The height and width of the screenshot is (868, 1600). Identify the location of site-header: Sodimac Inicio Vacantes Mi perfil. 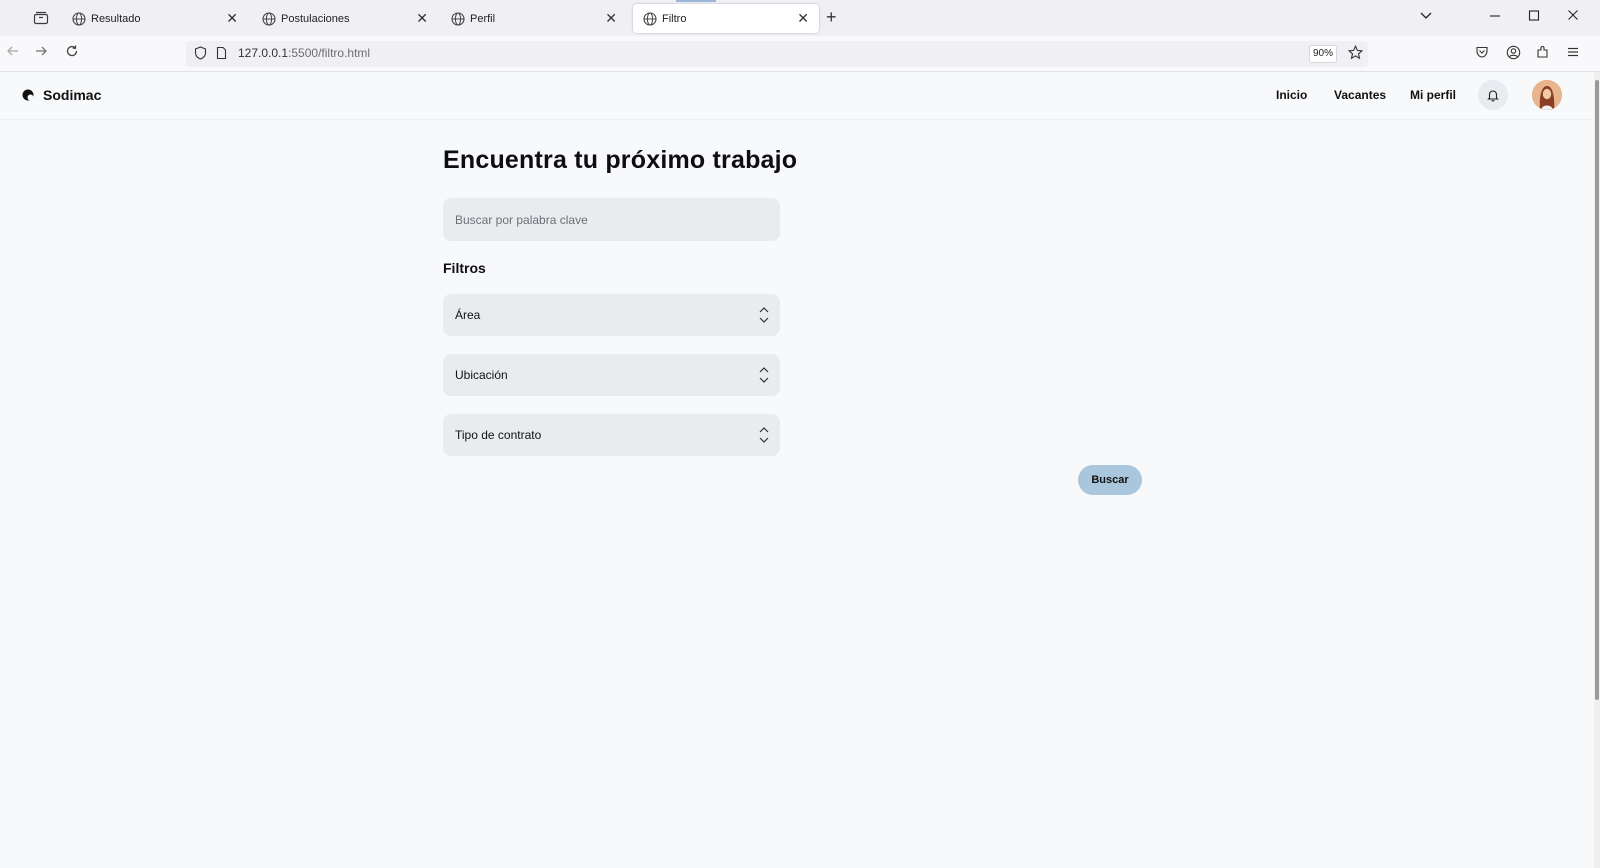
(797, 96).